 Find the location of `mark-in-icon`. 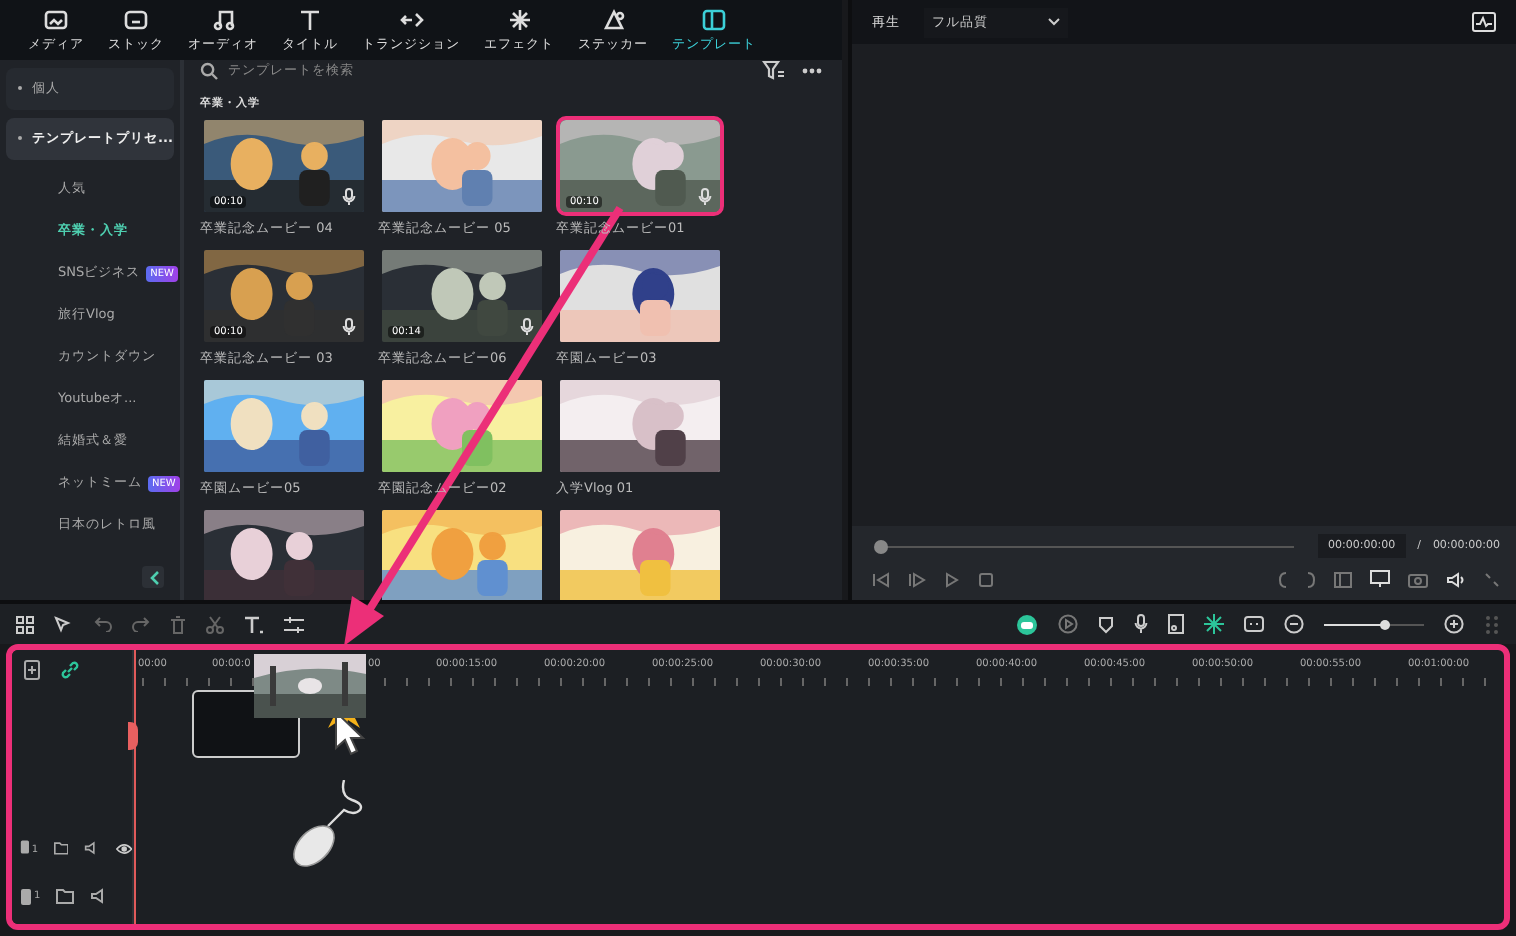

mark-in-icon is located at coordinates (1283, 579).